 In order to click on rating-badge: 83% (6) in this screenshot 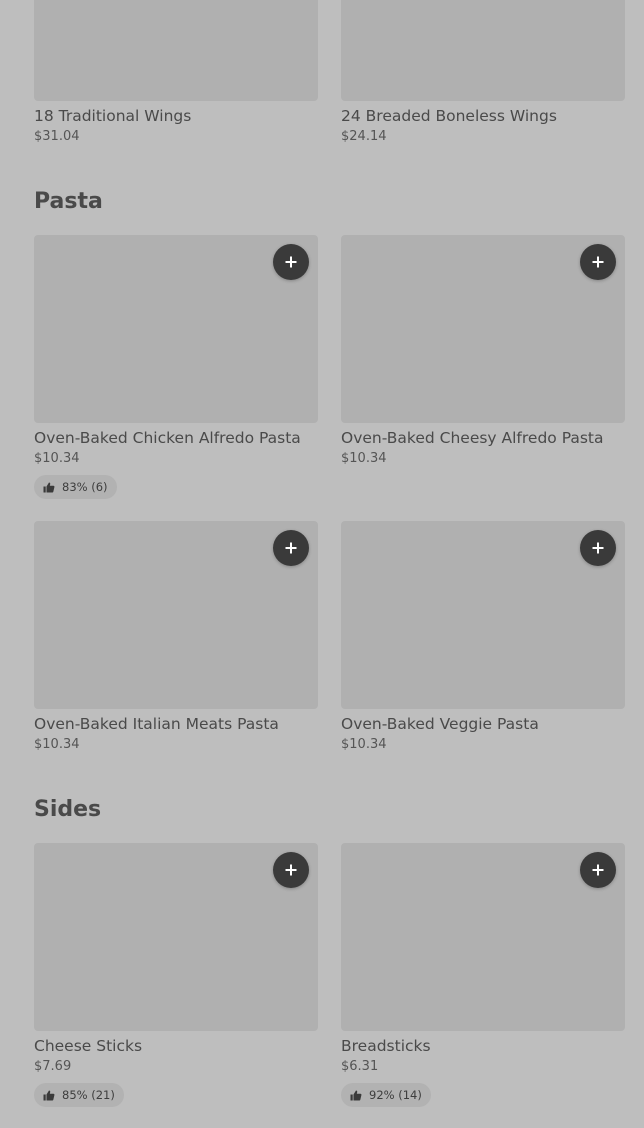, I will do `click(75, 487)`.